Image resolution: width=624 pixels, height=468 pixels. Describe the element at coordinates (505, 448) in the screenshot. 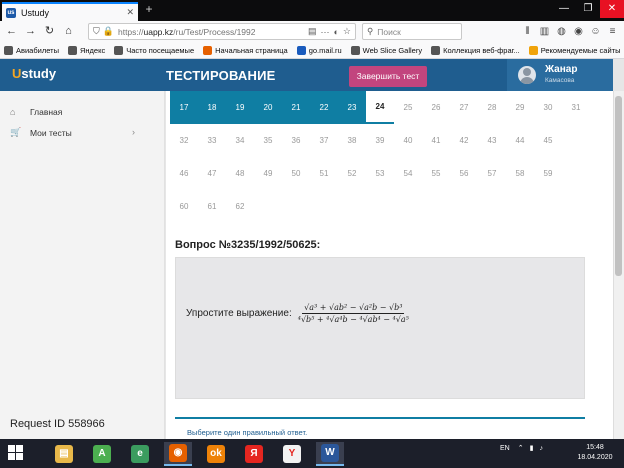

I see `tray-lang: EN` at that location.